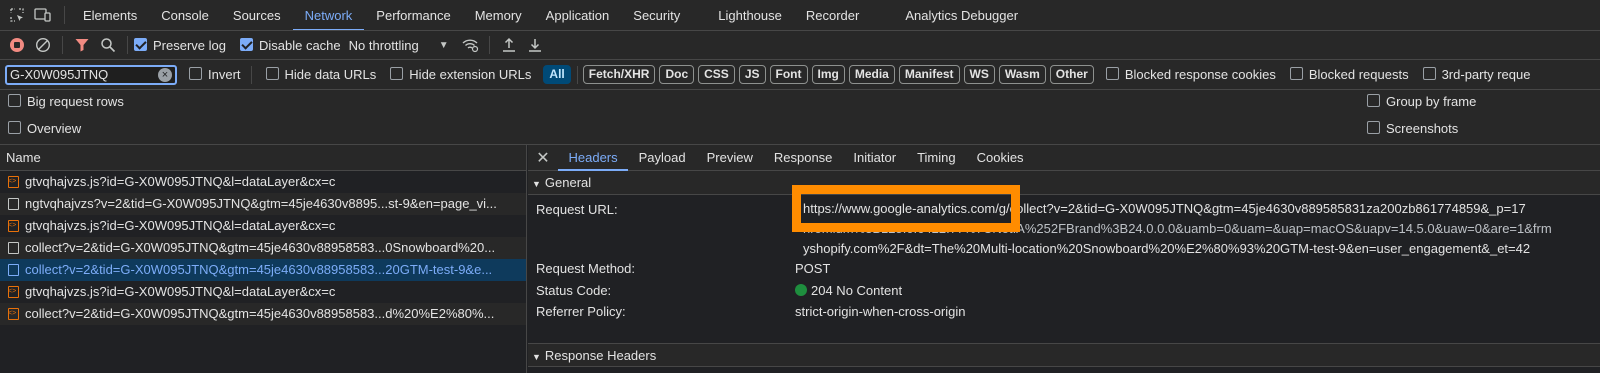 The image size is (1600, 373). I want to click on clear-icon, so click(43, 45).